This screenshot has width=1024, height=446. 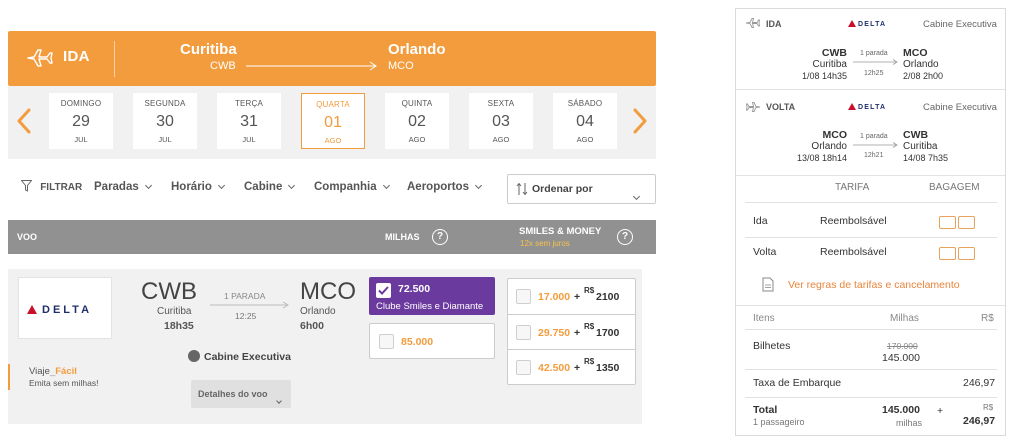 I want to click on option-miles: 42.500, so click(x=554, y=368).